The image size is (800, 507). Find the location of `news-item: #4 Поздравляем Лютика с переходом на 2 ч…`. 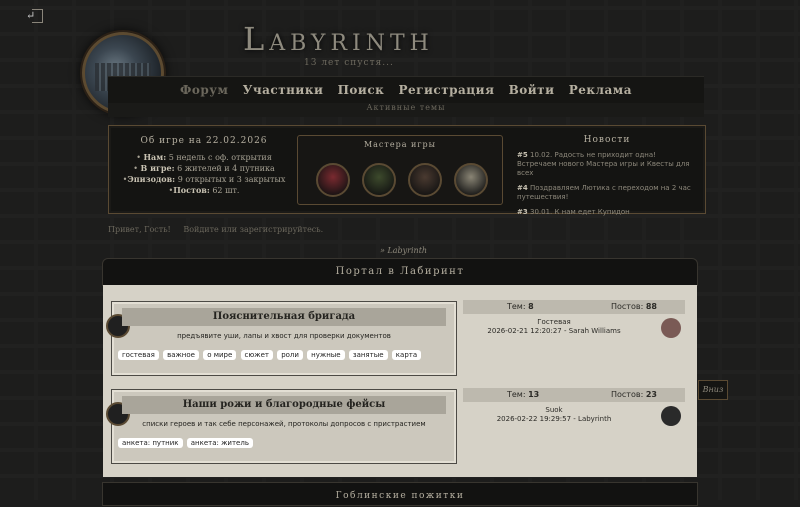

news-item: #4 Поздравляем Лютика с переходом на 2 ч… is located at coordinates (607, 193).